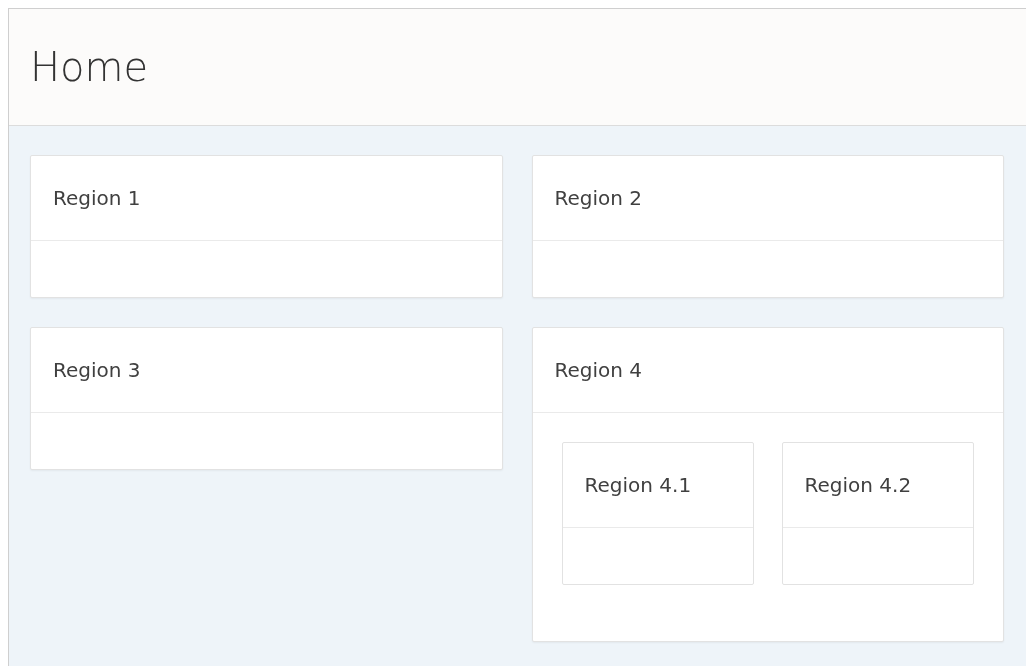 The height and width of the screenshot is (666, 1026). Describe the element at coordinates (638, 485) in the screenshot. I see `subregion-title: Region 4.1` at that location.